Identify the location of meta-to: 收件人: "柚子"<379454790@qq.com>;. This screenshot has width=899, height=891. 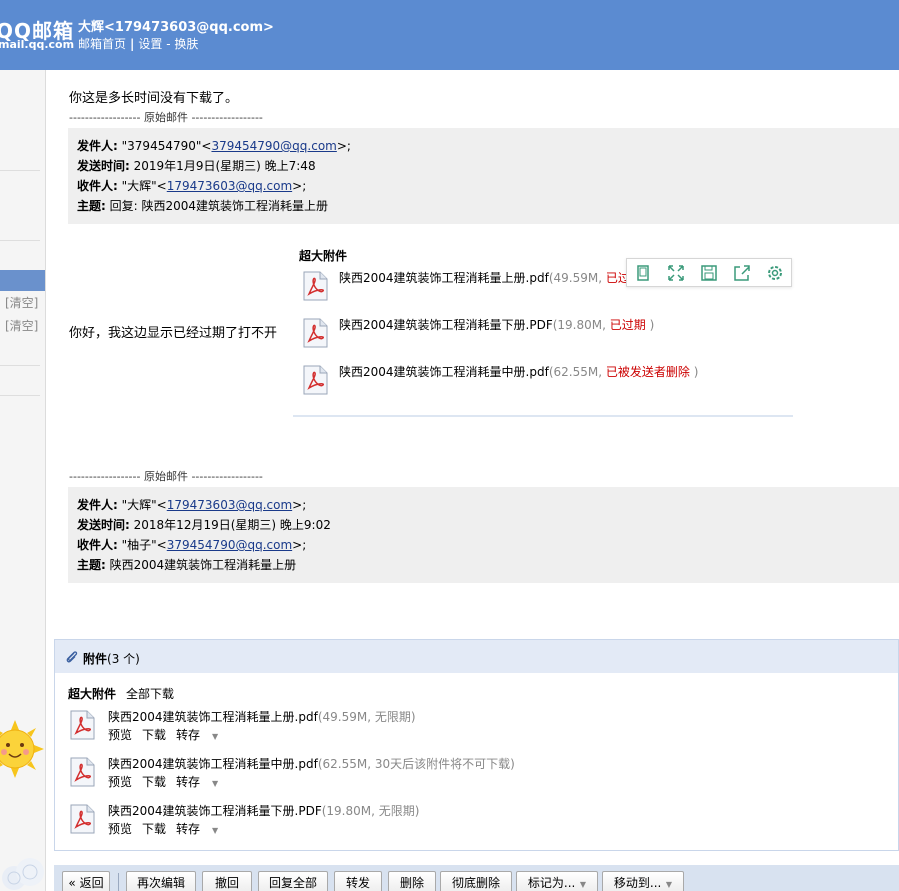
(192, 545).